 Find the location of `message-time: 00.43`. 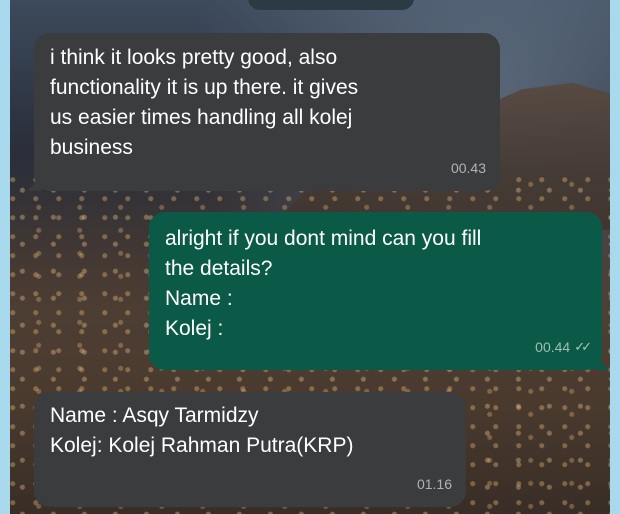

message-time: 00.43 is located at coordinates (468, 168).